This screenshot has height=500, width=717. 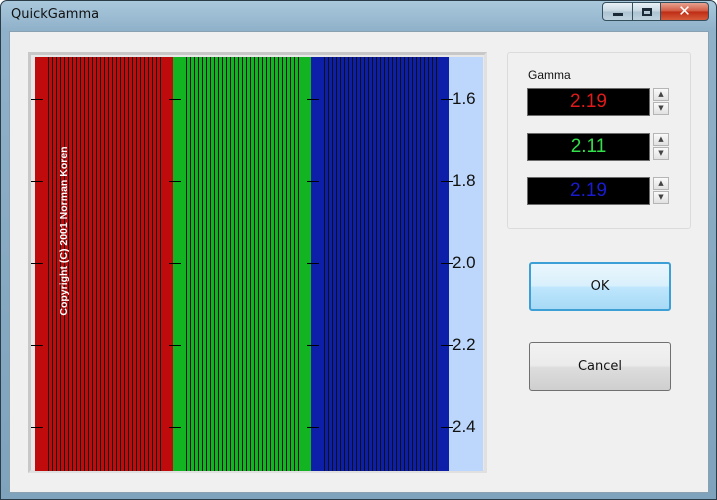 What do you see at coordinates (464, 426) in the screenshot?
I see `gamma-scale-label: 2.4` at bounding box center [464, 426].